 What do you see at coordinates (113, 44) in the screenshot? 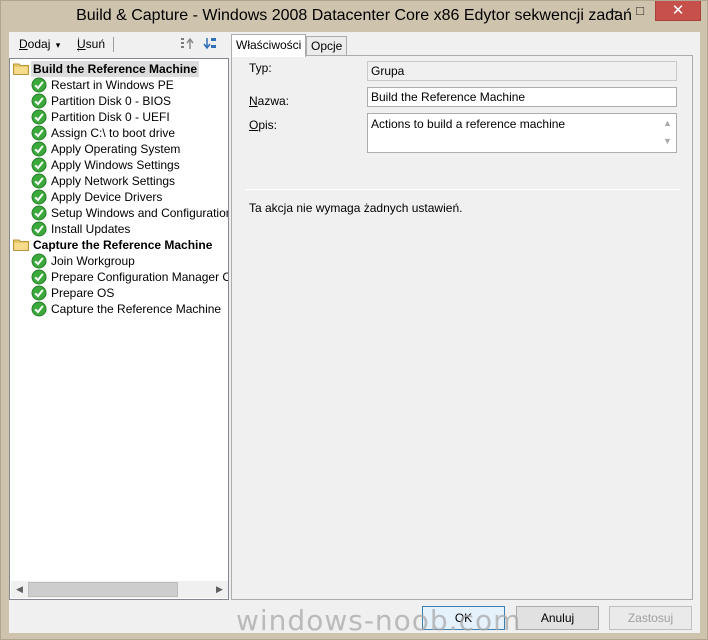
I see `toolbar-separator` at bounding box center [113, 44].